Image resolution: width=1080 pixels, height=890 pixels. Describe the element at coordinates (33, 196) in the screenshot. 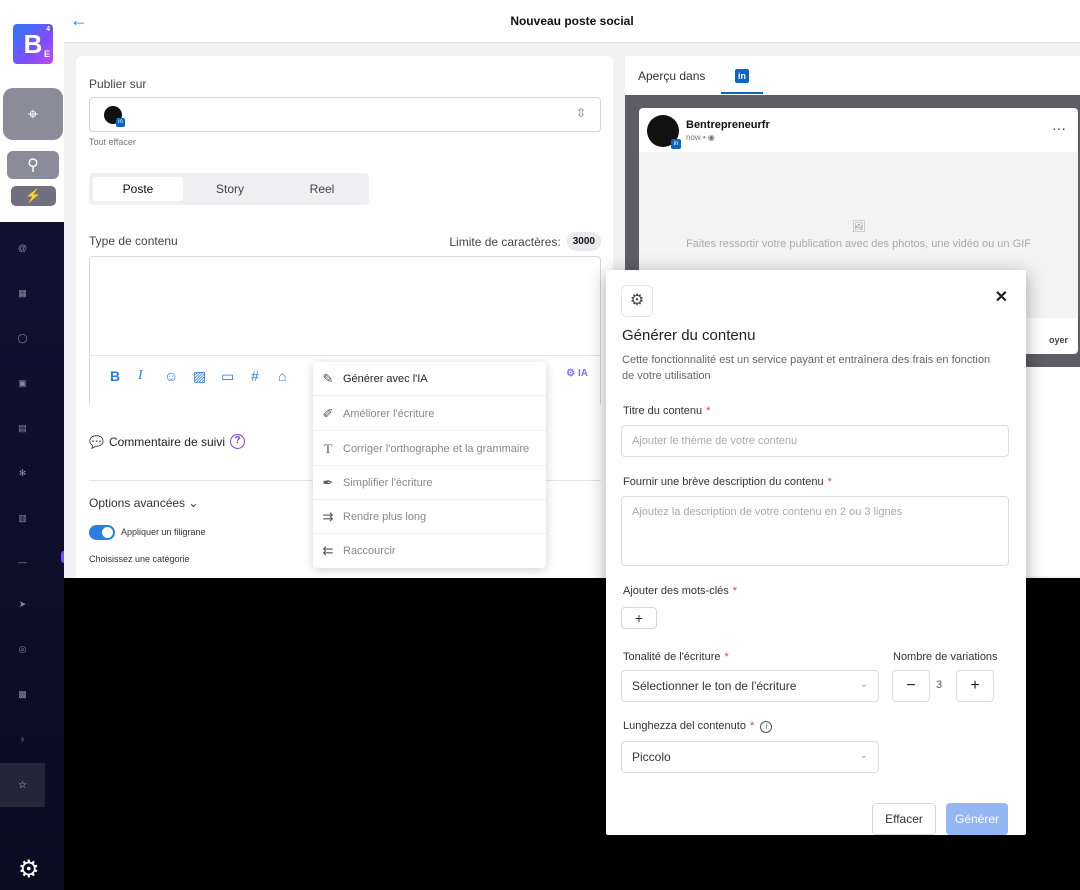

I see `bolt-icon: ⚡` at that location.